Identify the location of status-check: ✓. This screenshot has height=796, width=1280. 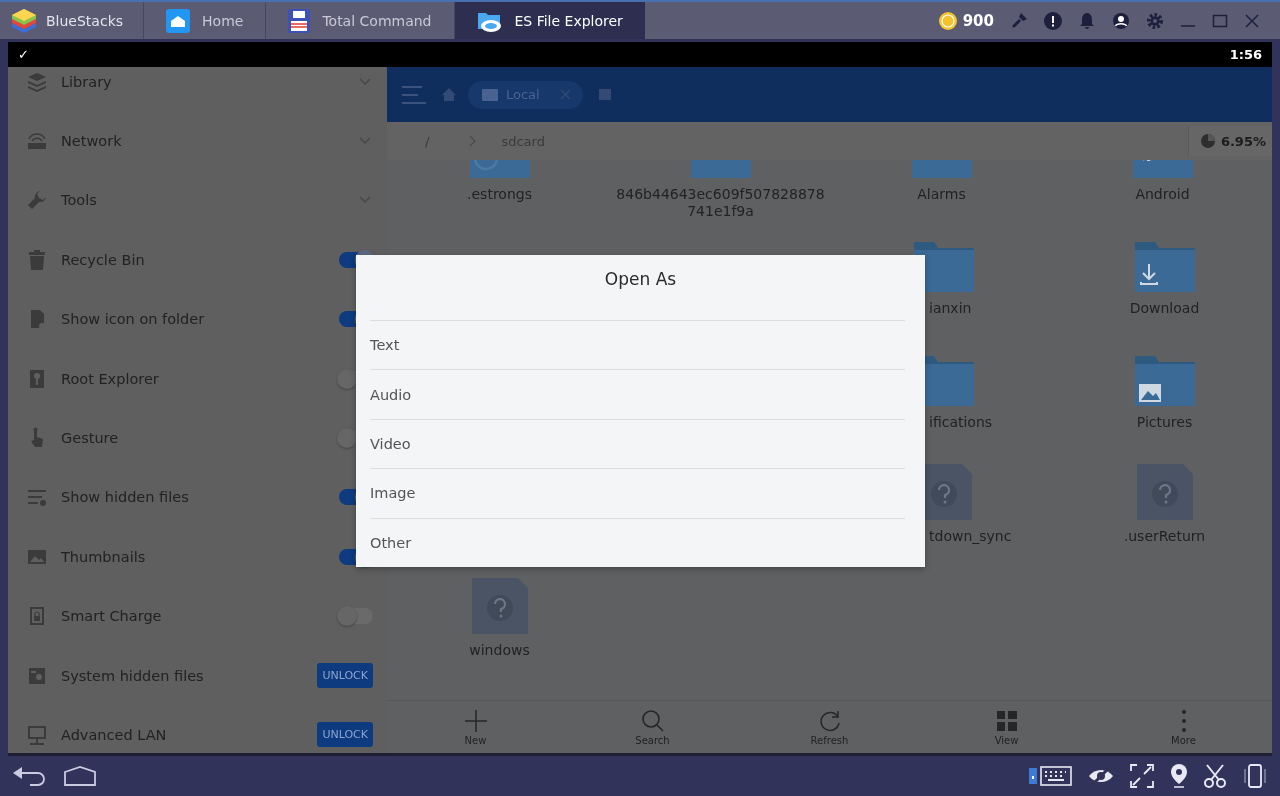
(23, 54).